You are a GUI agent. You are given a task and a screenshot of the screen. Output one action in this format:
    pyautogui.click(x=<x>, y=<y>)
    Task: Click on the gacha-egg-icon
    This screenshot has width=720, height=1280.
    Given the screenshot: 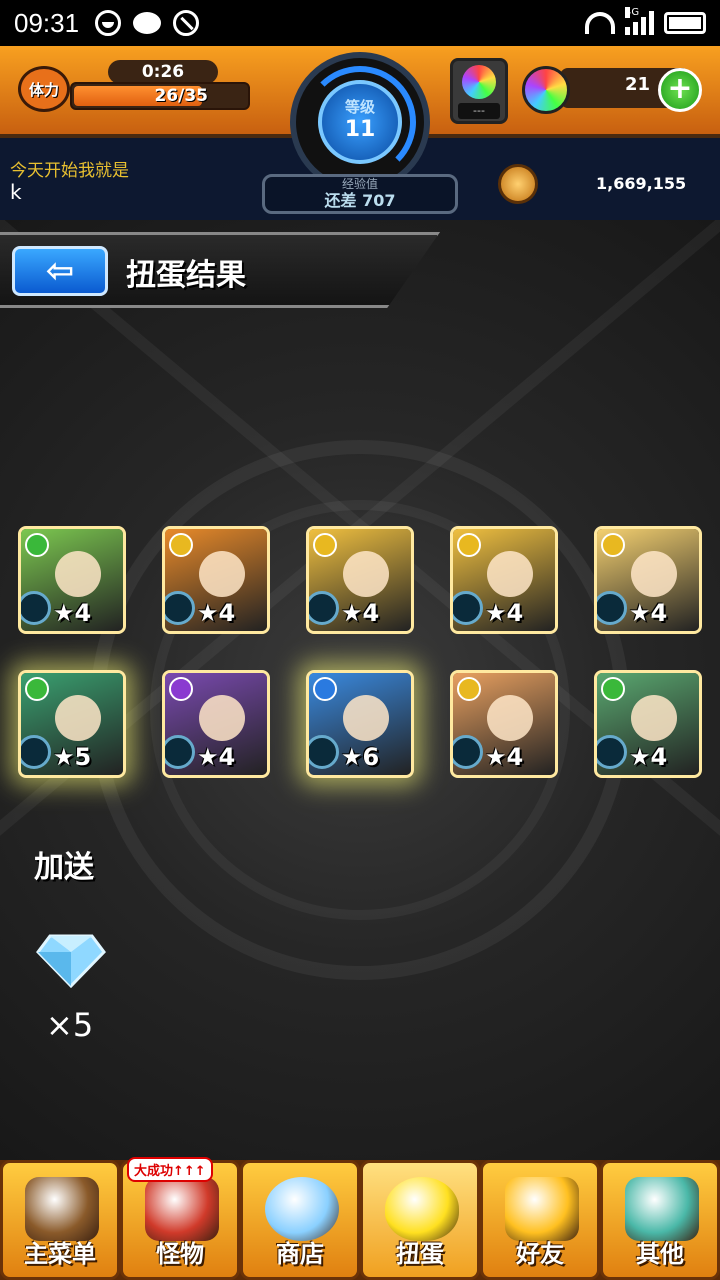 What is the action you would take?
    pyautogui.click(x=422, y=1209)
    